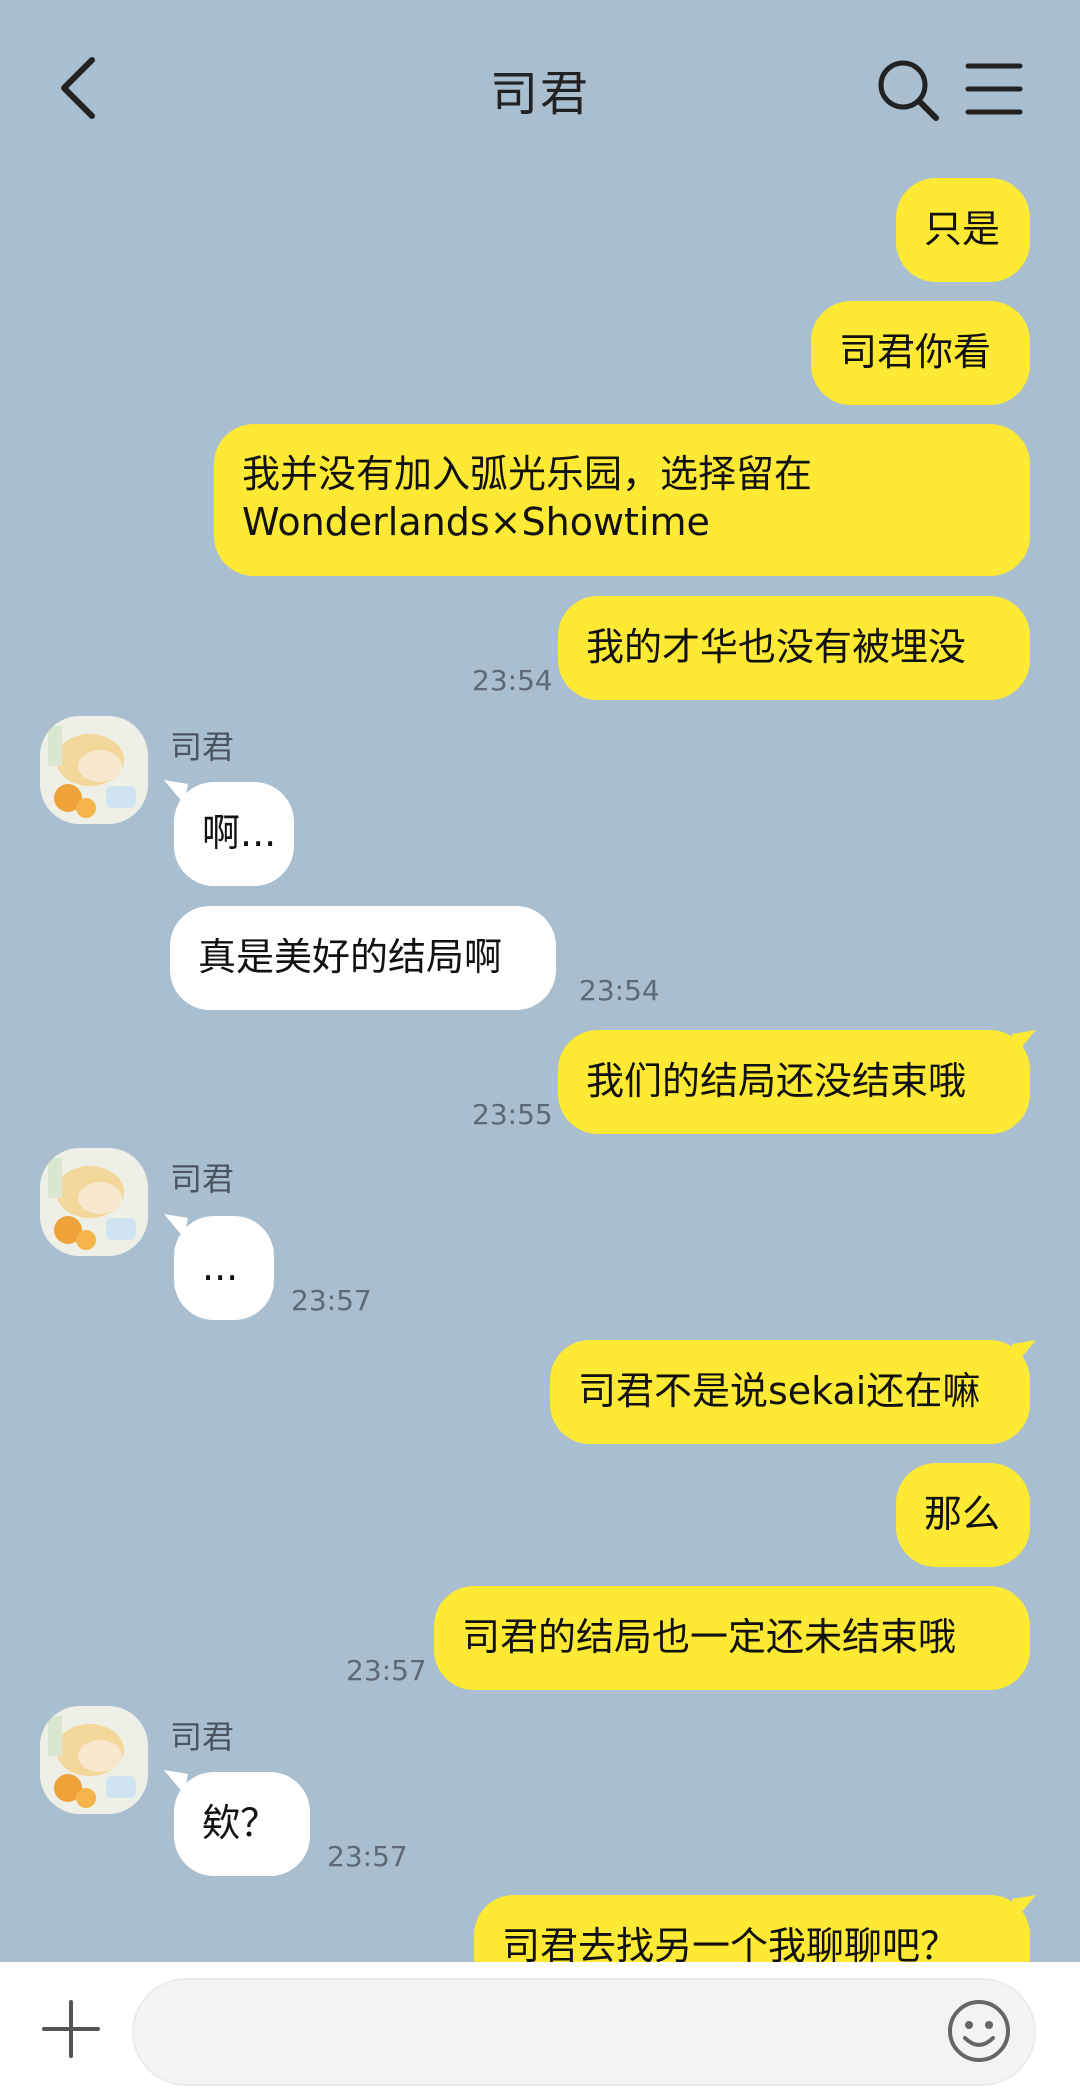 The width and height of the screenshot is (1080, 2100). I want to click on my-message-bubble: 我并没有加入弧光乐园，选择留在 Wonderlands×Showtime, so click(622, 500).